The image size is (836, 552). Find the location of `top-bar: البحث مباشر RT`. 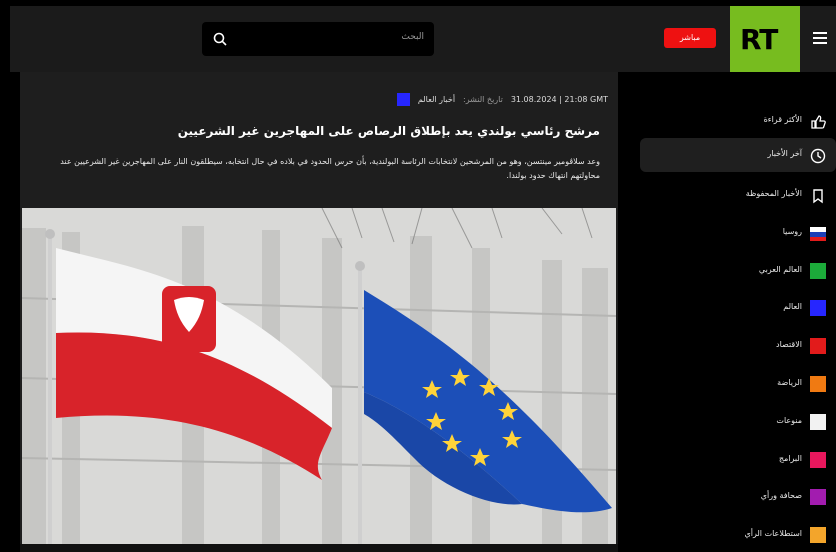

top-bar: البحث مباشر RT is located at coordinates (418, 36).